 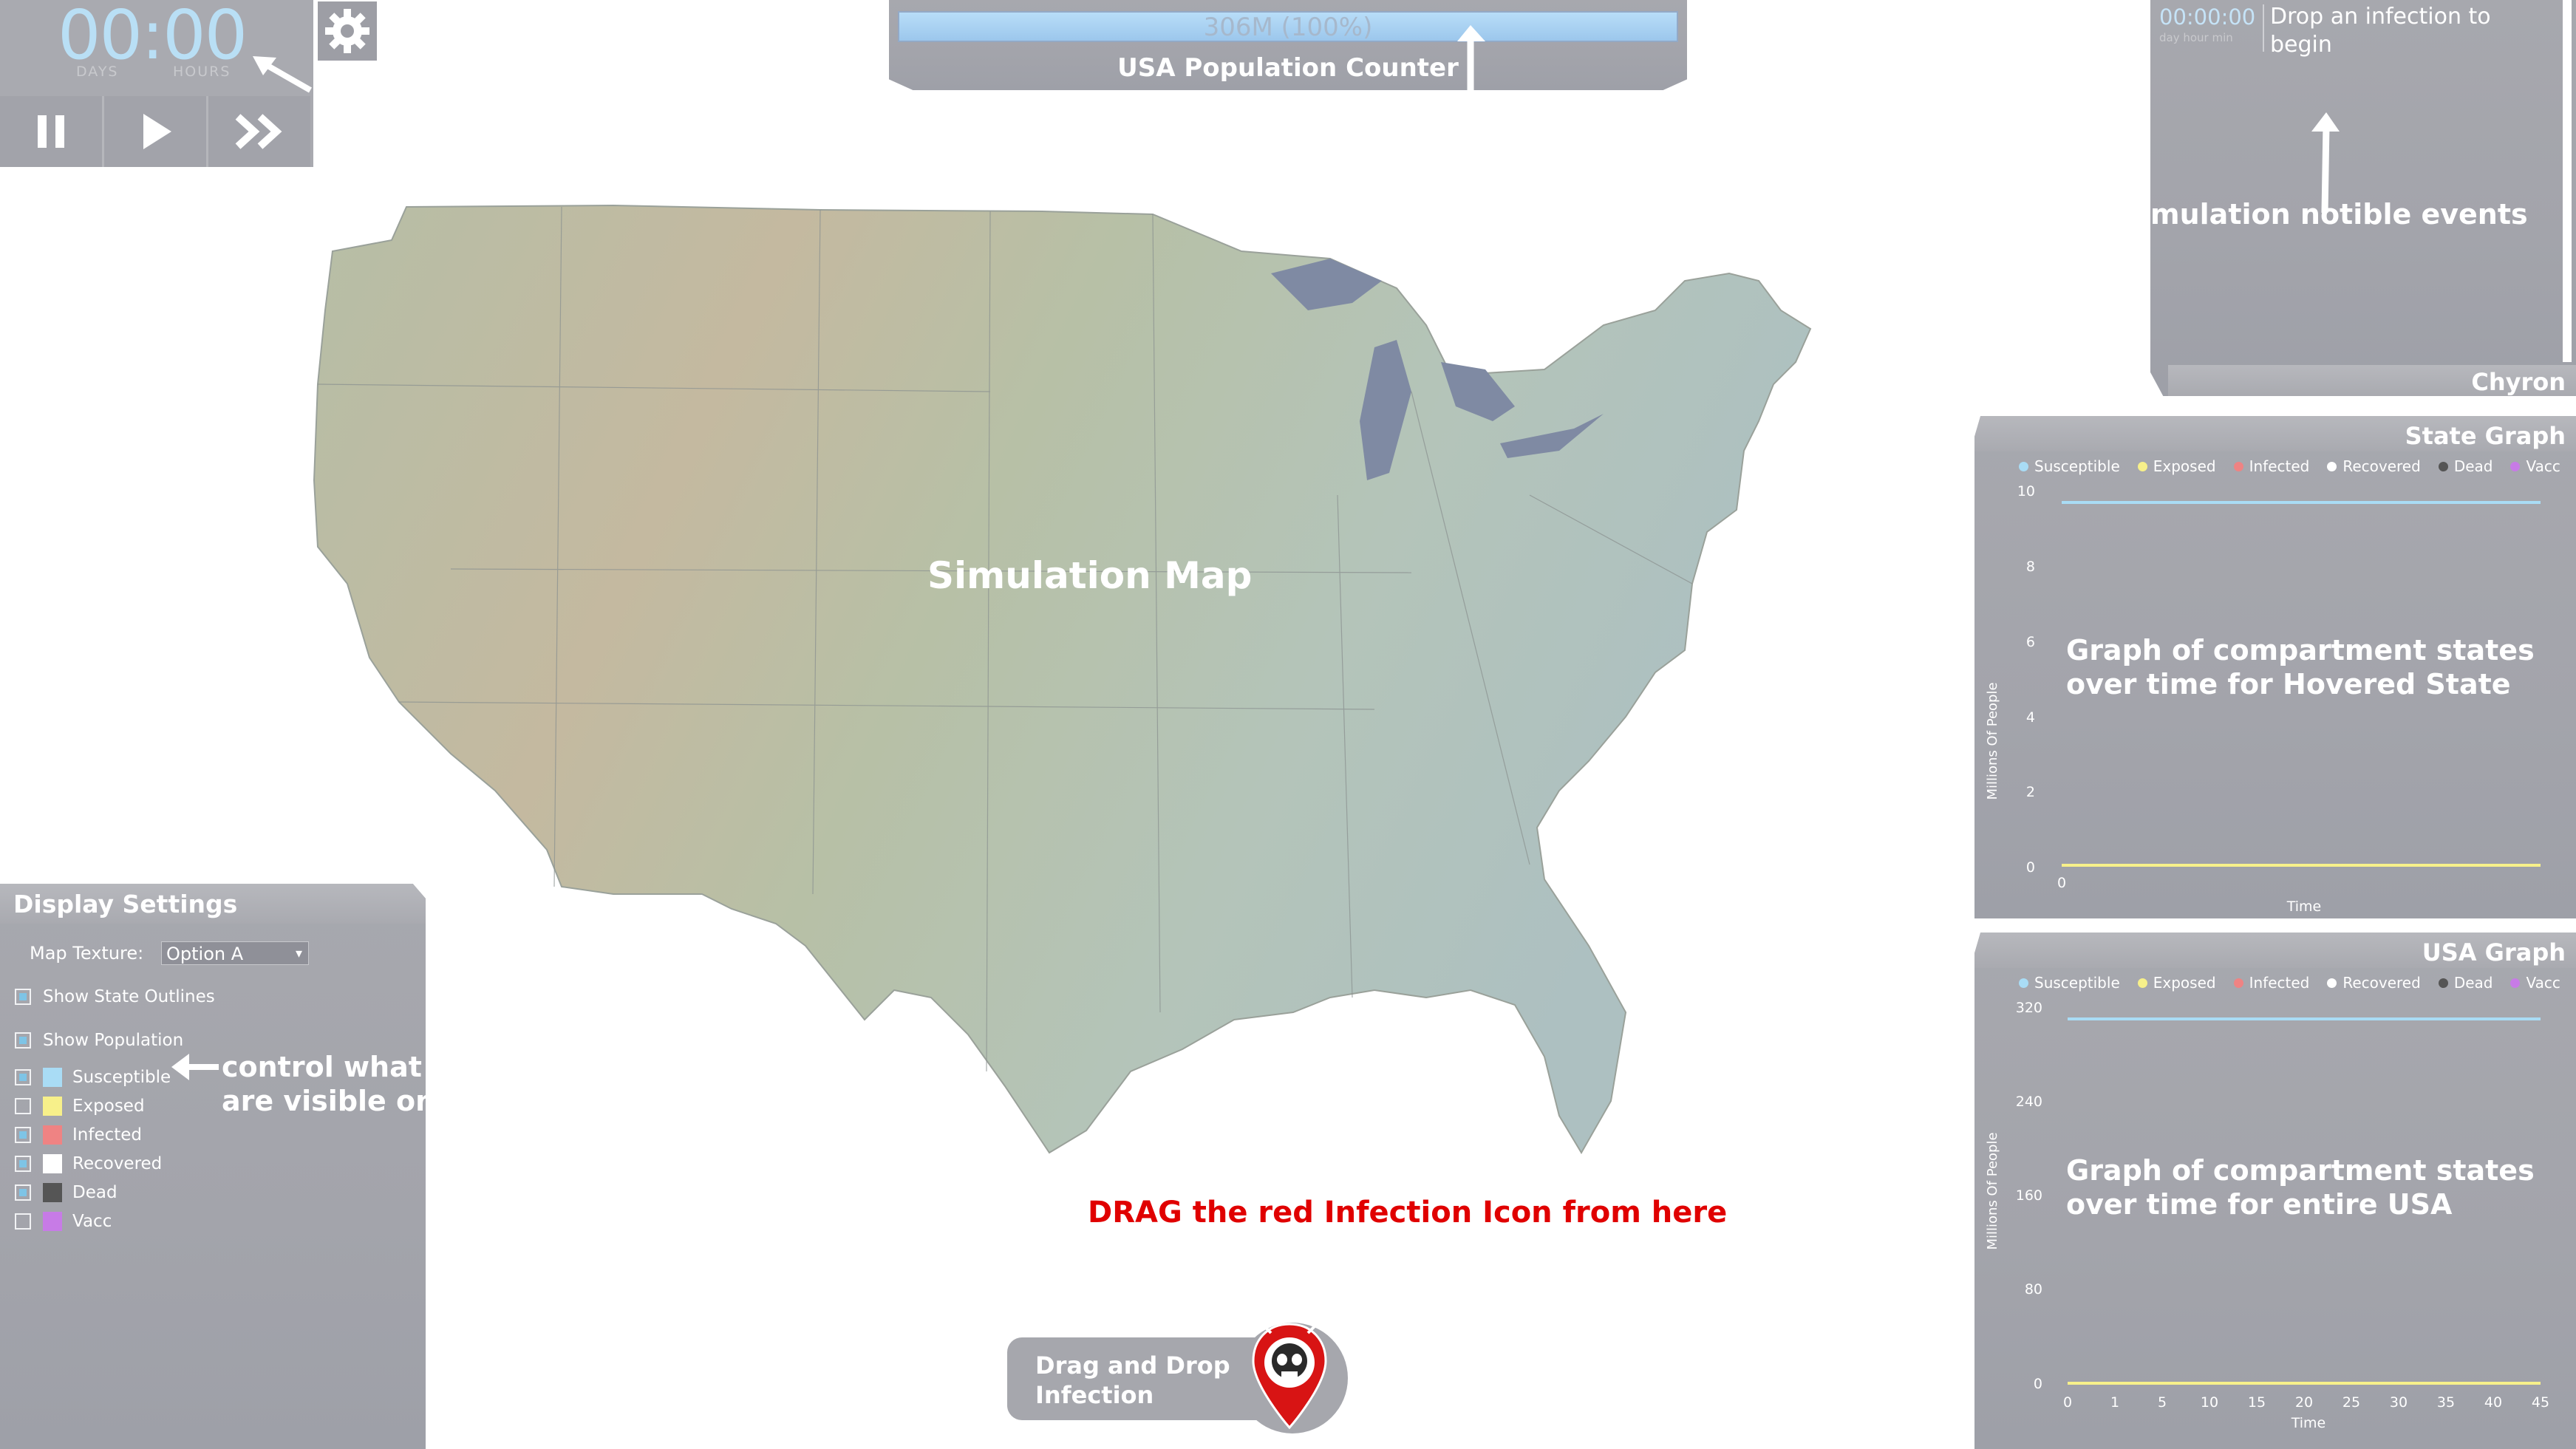 I want to click on drag-hint: DRAG the red Infection Icon from here, so click(x=1408, y=1213).